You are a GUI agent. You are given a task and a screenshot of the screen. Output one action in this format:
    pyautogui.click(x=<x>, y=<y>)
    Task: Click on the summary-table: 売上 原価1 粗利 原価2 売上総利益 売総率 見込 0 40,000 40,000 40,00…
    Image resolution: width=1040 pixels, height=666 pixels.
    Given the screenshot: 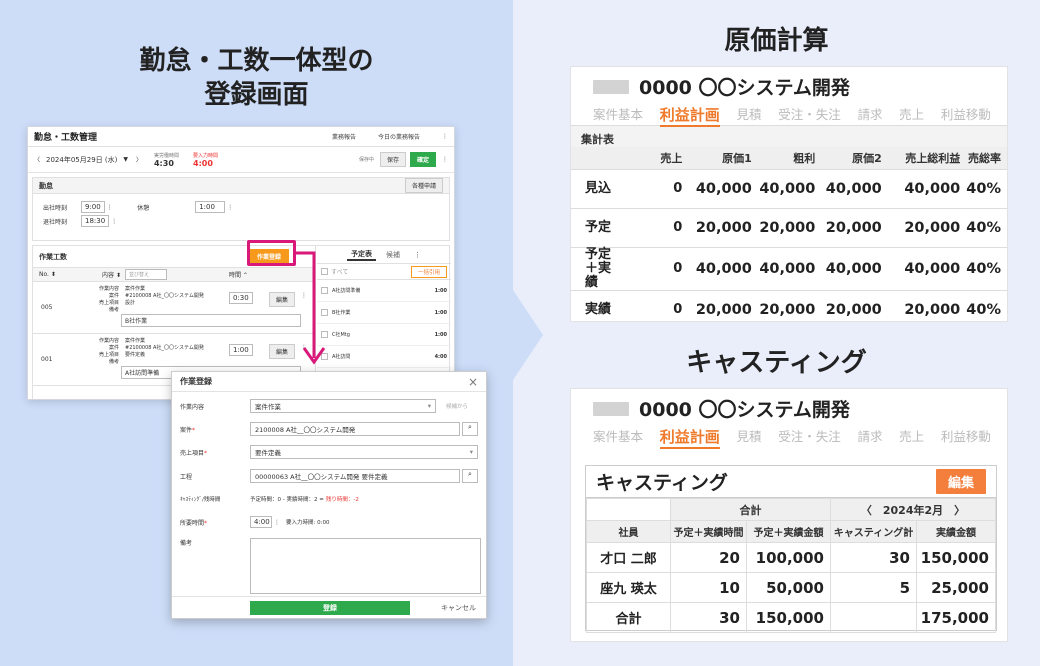 What is the action you would take?
    pyautogui.click(x=789, y=238)
    